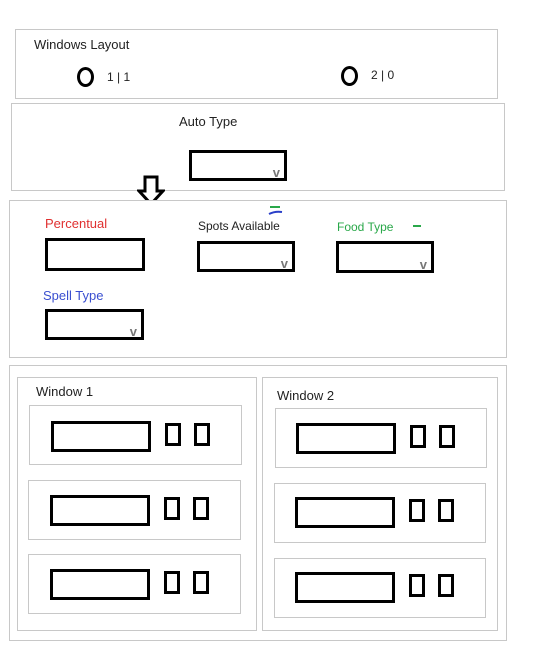 This screenshot has width=555, height=655. Describe the element at coordinates (246, 256) in the screenshot. I see `spots-available-dropdown: v` at that location.